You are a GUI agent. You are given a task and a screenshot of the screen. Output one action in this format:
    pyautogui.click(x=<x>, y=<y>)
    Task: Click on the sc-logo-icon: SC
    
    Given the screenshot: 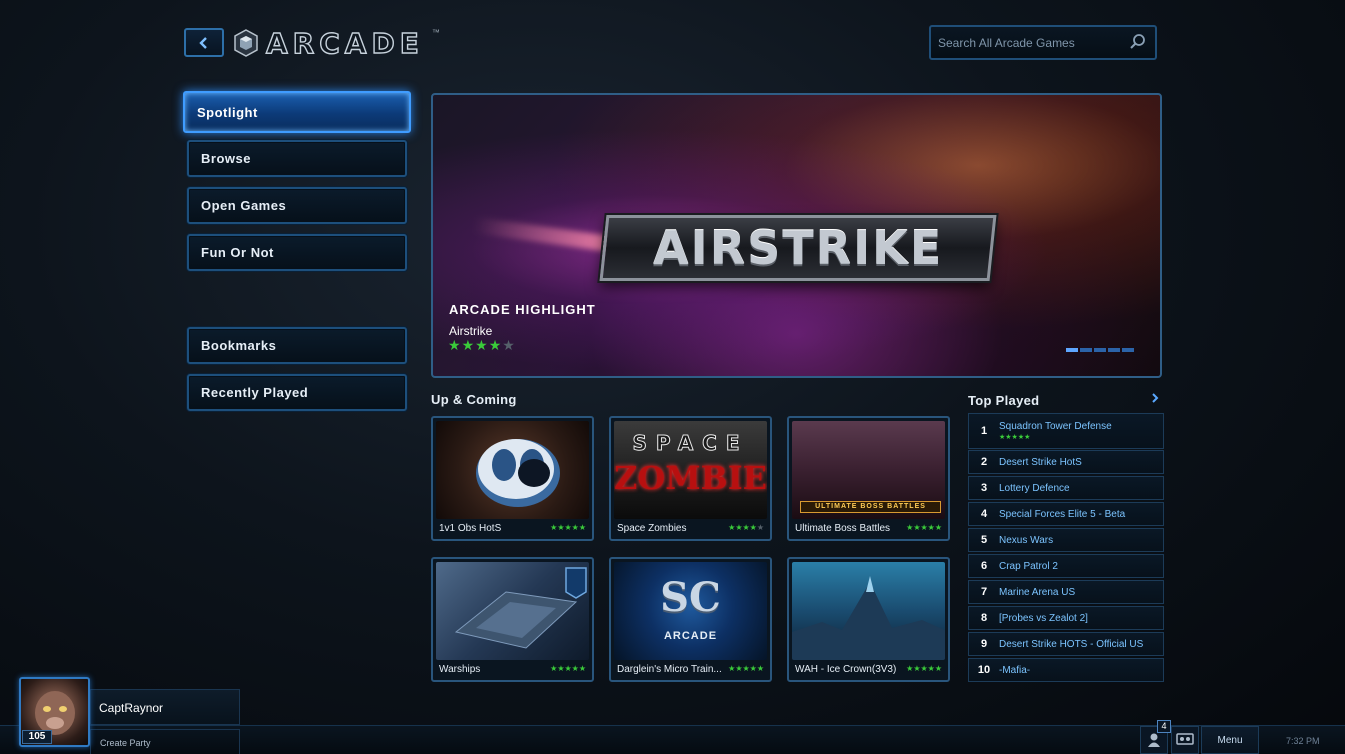 What is the action you would take?
    pyautogui.click(x=690, y=597)
    